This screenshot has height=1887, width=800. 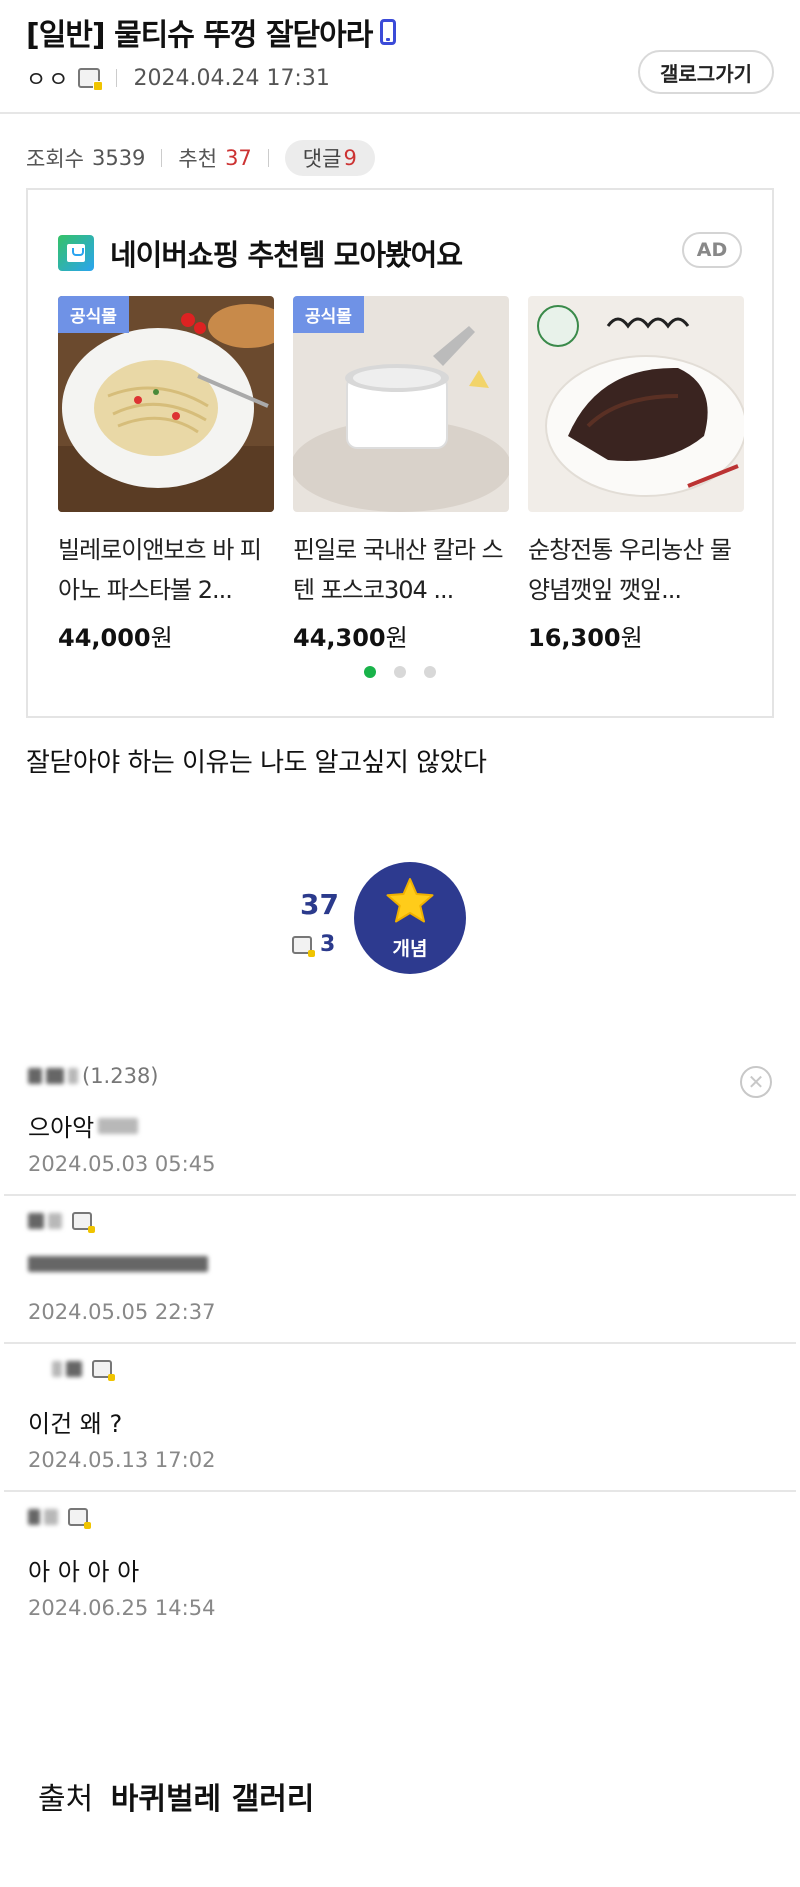 I want to click on comment-count-button: 댓글 9, so click(x=329, y=158).